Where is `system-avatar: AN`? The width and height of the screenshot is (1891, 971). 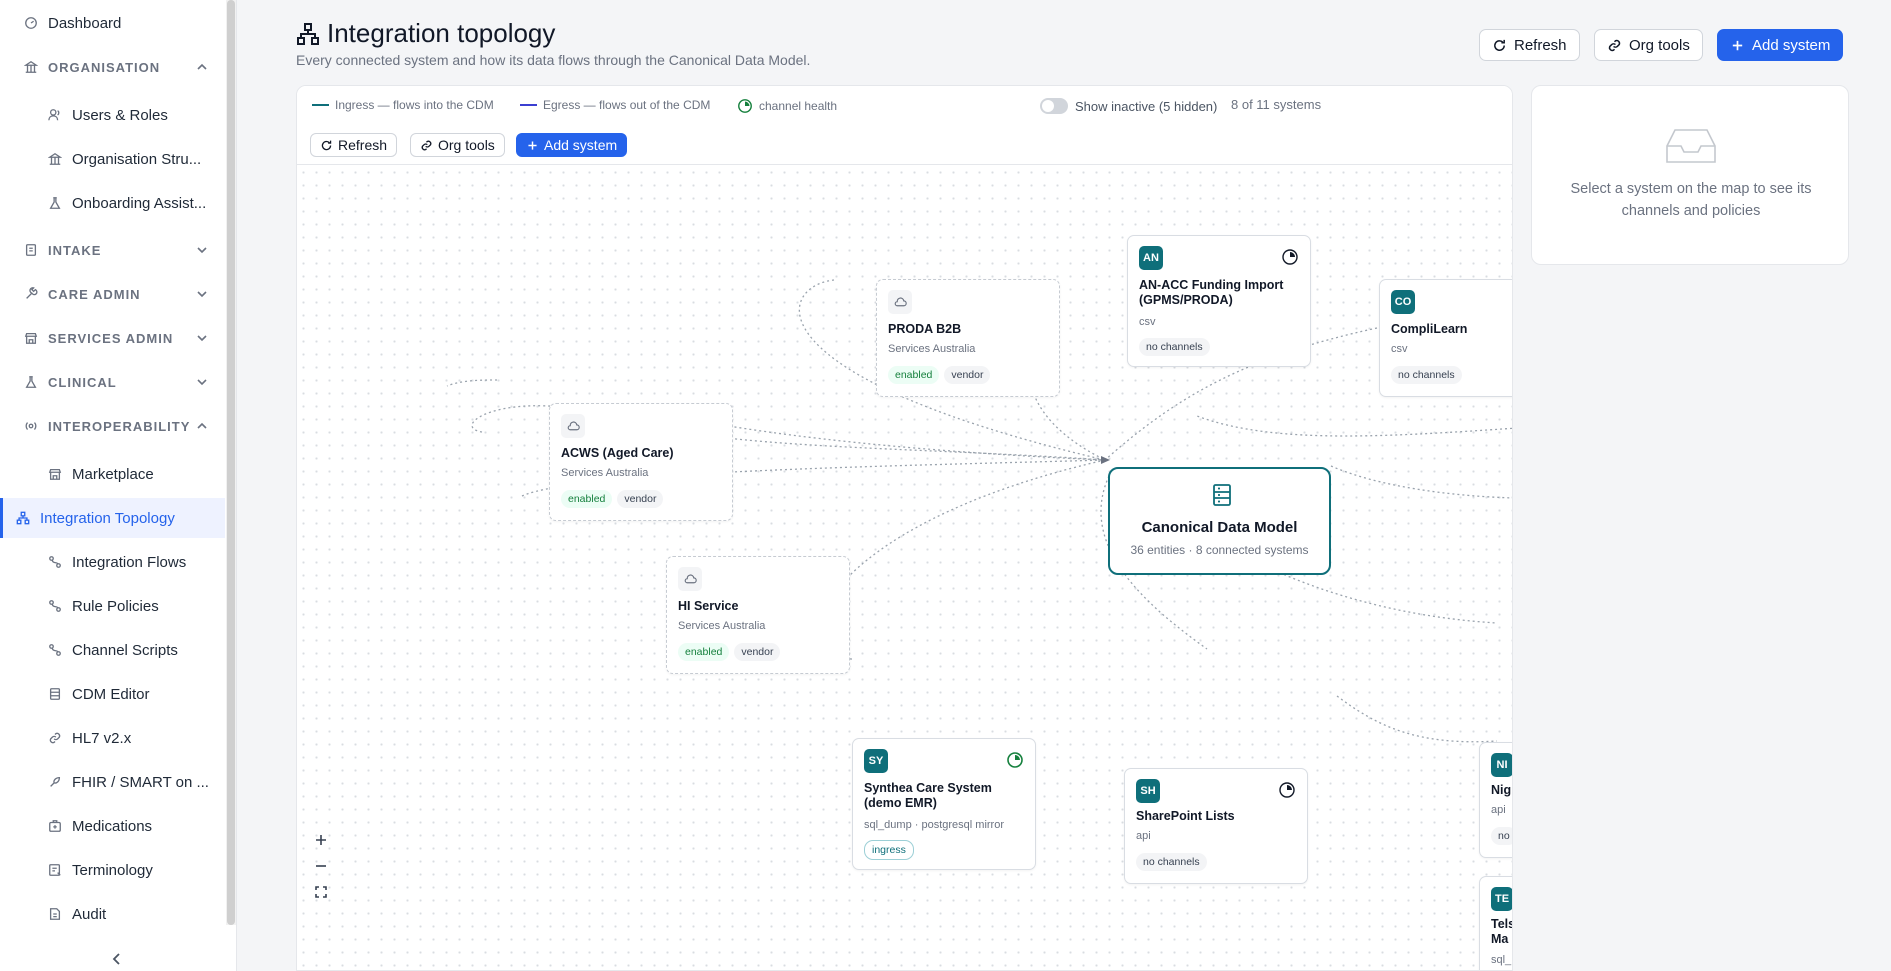 system-avatar: AN is located at coordinates (1151, 258).